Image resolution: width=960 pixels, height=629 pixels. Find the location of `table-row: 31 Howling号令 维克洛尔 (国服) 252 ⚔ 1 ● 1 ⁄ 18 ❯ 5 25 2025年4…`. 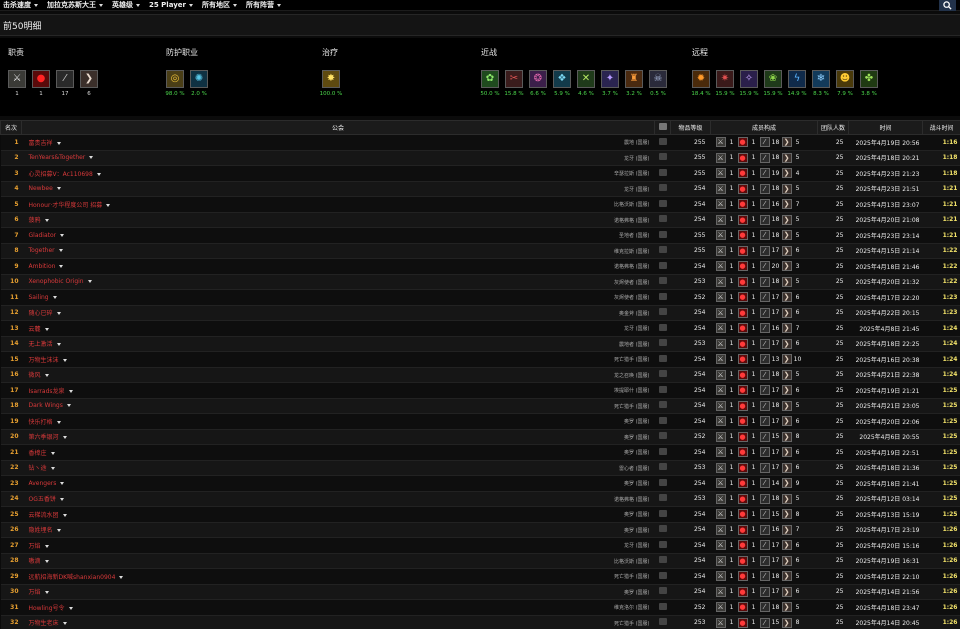

table-row: 31 Howling号令 维克洛尔 (国服) 252 ⚔ 1 ● 1 ⁄ 18 ❯ 5 25 2025年4… is located at coordinates (480, 607).